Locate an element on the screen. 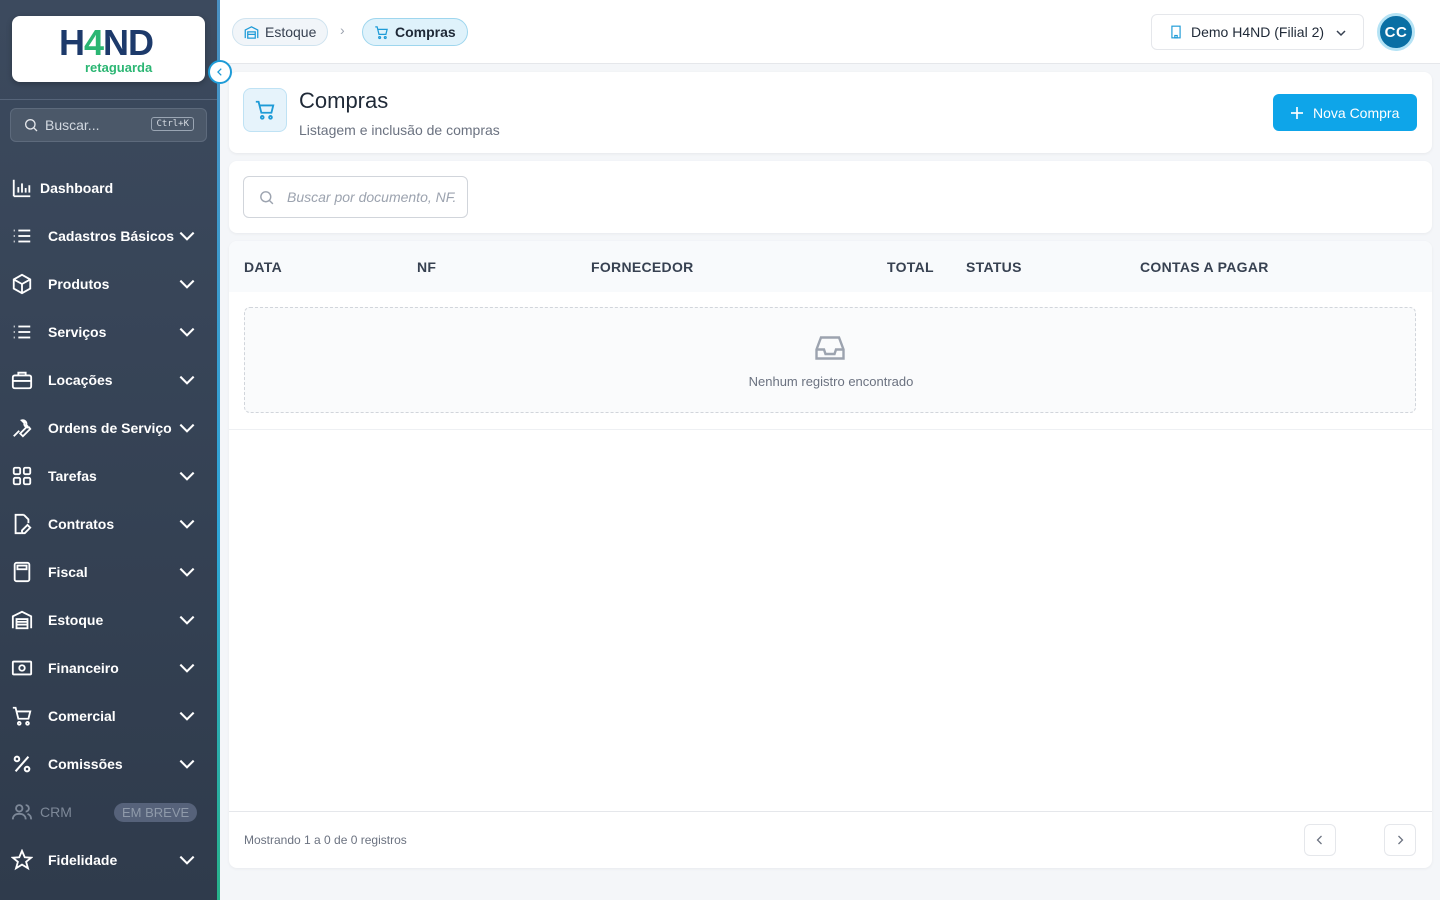 This screenshot has width=1440, height=900. grid-icon is located at coordinates (22, 476).